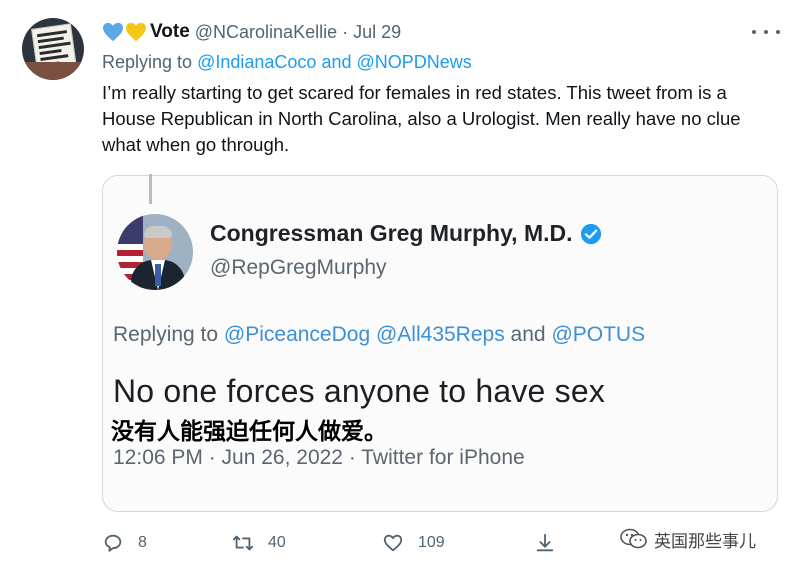 The height and width of the screenshot is (570, 800). What do you see at coordinates (256, 62) in the screenshot?
I see `mention-indianacoco: @IndianaCoco` at bounding box center [256, 62].